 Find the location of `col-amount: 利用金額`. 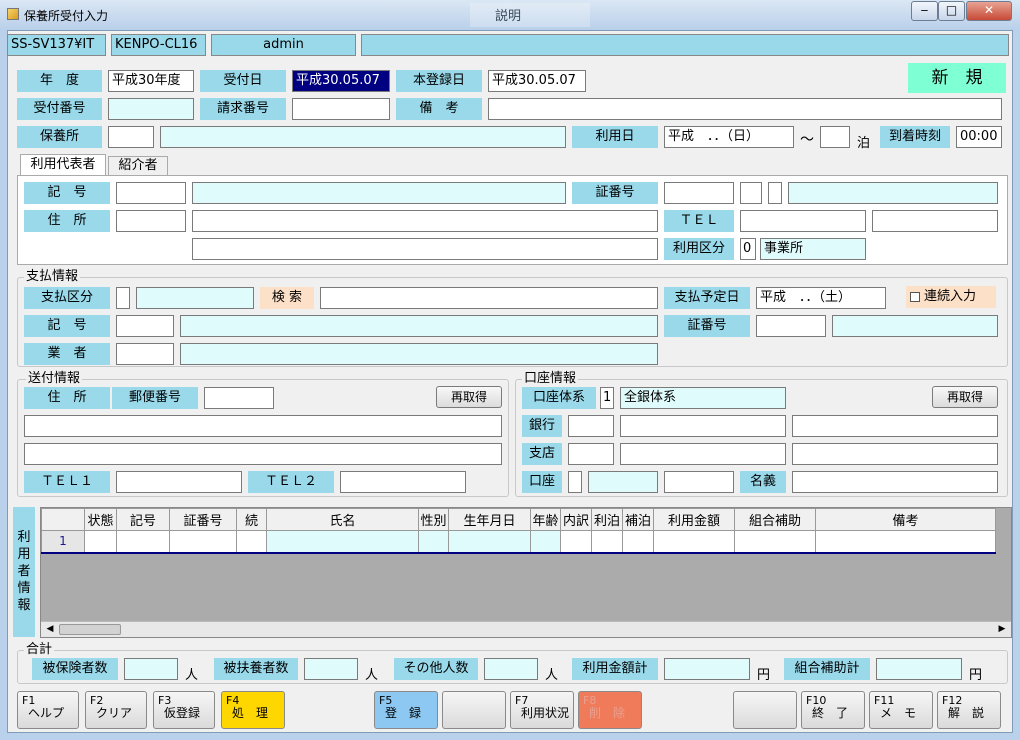

col-amount: 利用金額 is located at coordinates (694, 519).